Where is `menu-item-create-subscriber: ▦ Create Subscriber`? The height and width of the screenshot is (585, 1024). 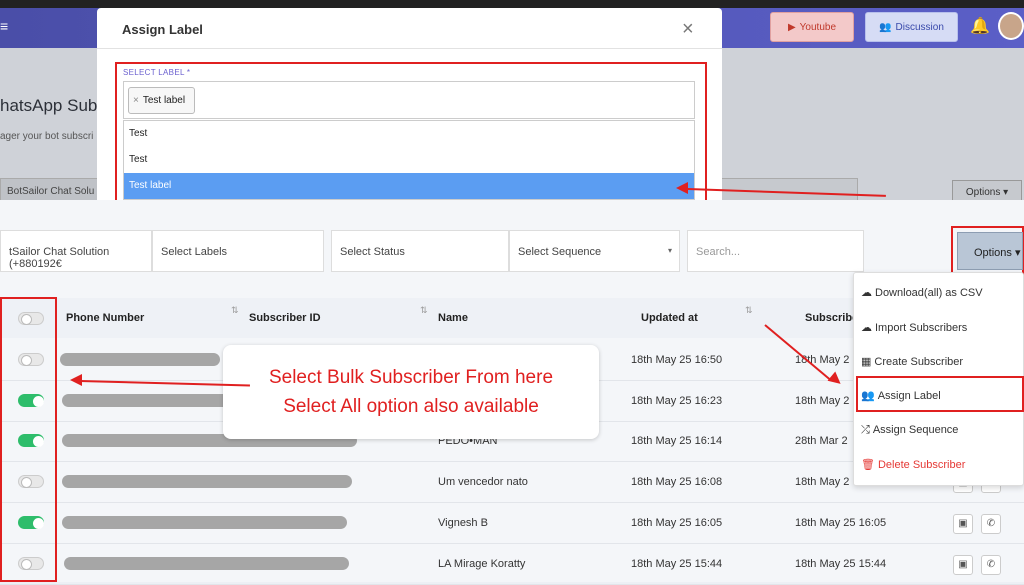 menu-item-create-subscriber: ▦ Create Subscriber is located at coordinates (939, 361).